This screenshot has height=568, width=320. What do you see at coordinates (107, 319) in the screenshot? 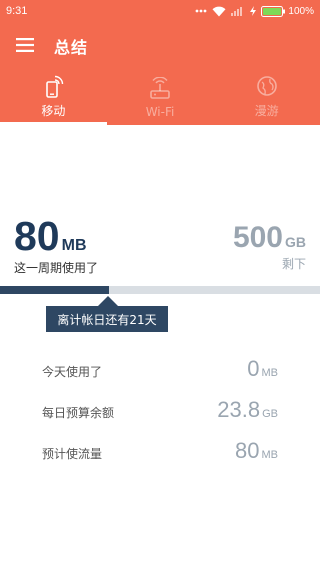
I see `billing-cycle-tooltip: 离计帐日还有21天` at bounding box center [107, 319].